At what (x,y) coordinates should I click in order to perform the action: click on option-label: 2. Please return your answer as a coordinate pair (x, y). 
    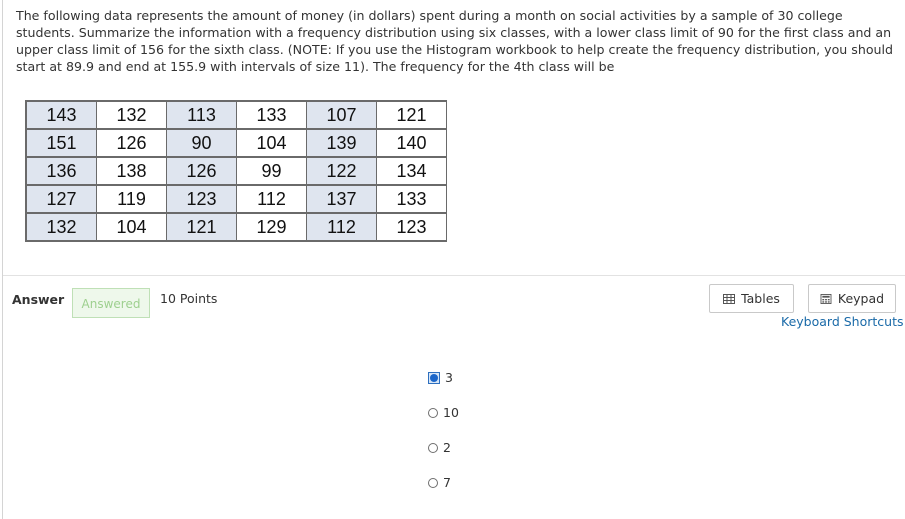
    Looking at the image, I should click on (447, 447).